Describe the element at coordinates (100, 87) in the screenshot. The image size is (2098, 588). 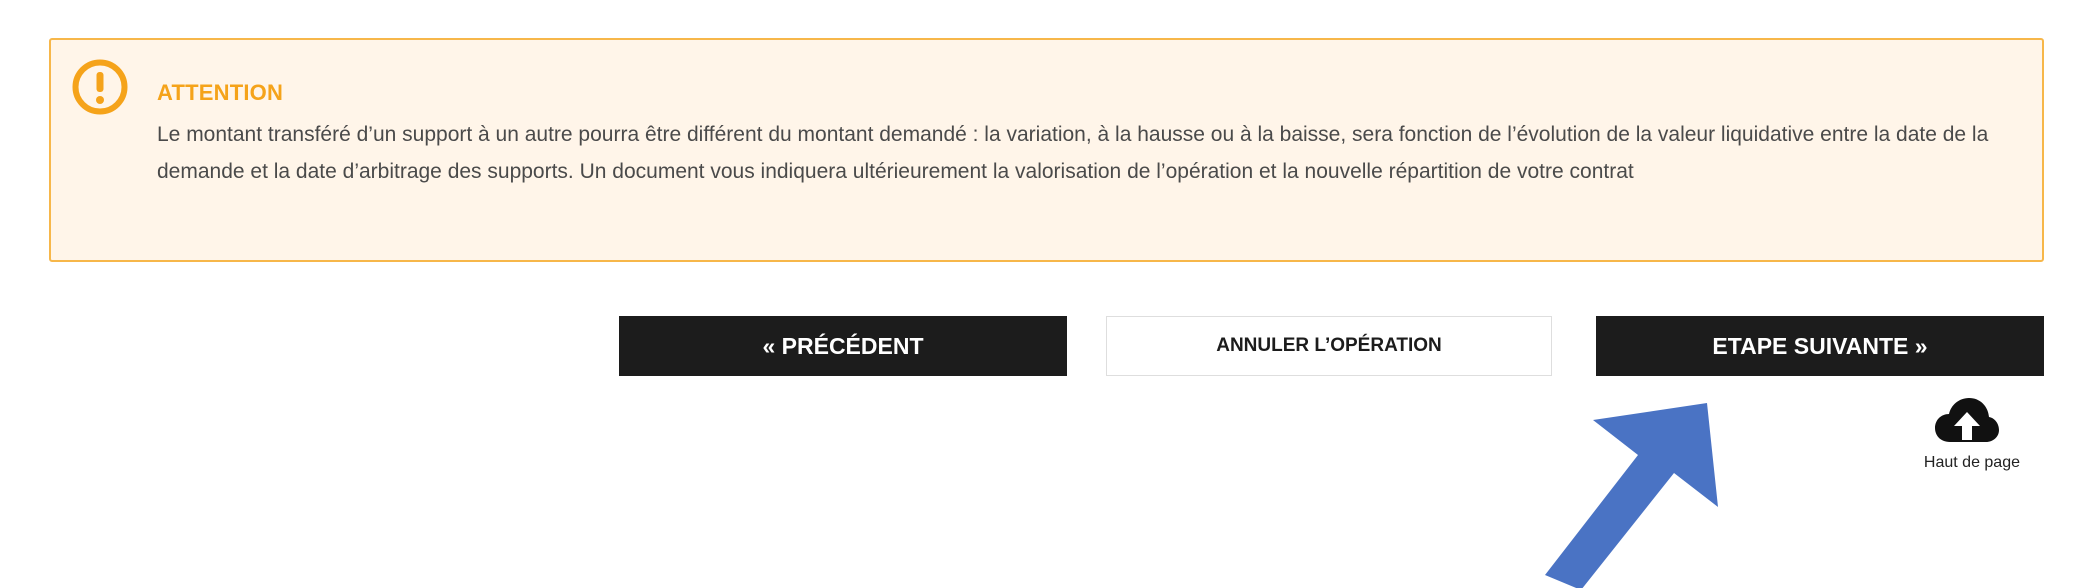
I see `exclamation-circle-icon` at that location.